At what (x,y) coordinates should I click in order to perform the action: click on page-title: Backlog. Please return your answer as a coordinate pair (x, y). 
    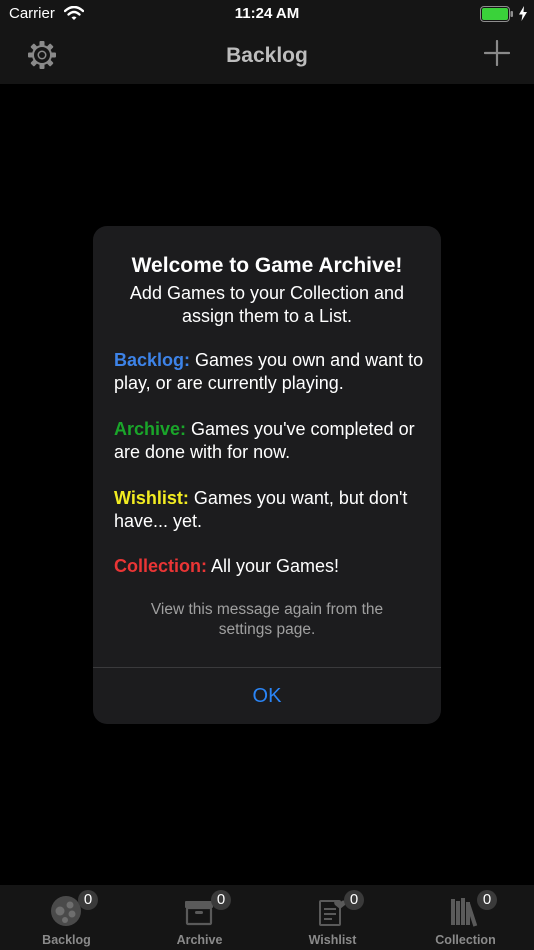
    Looking at the image, I should click on (267, 55).